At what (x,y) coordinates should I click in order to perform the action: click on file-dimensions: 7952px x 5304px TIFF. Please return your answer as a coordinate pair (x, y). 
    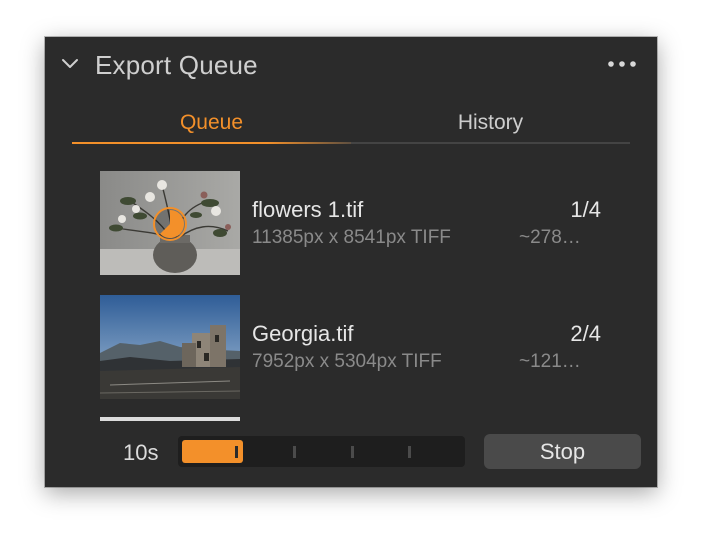
    Looking at the image, I should click on (347, 361).